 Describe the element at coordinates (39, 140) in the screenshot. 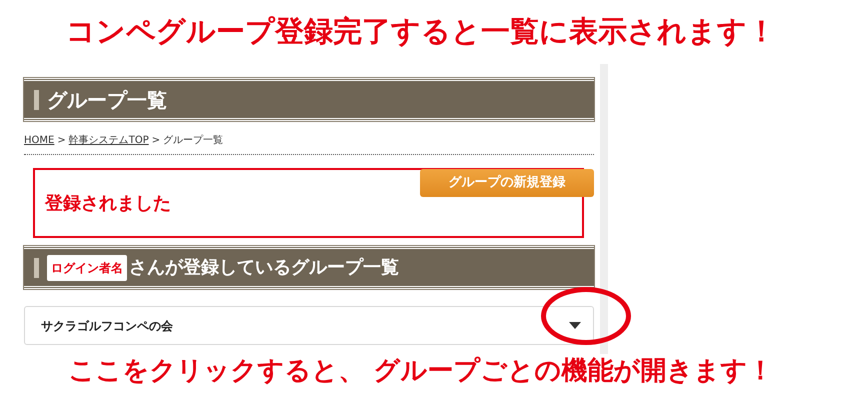

I see `breadcrumb-link: HOME` at that location.